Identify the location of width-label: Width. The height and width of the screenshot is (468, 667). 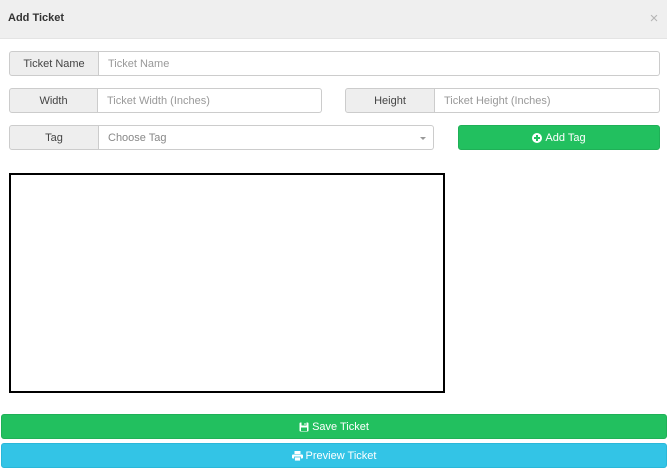
(53, 100).